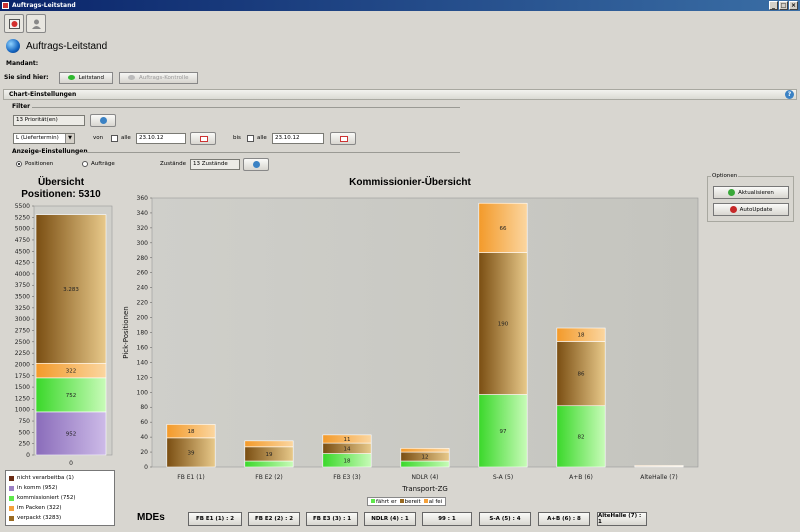 The image size is (800, 532). What do you see at coordinates (424, 477) in the screenshot?
I see `main-xtick-label: NDLR (4)` at bounding box center [424, 477].